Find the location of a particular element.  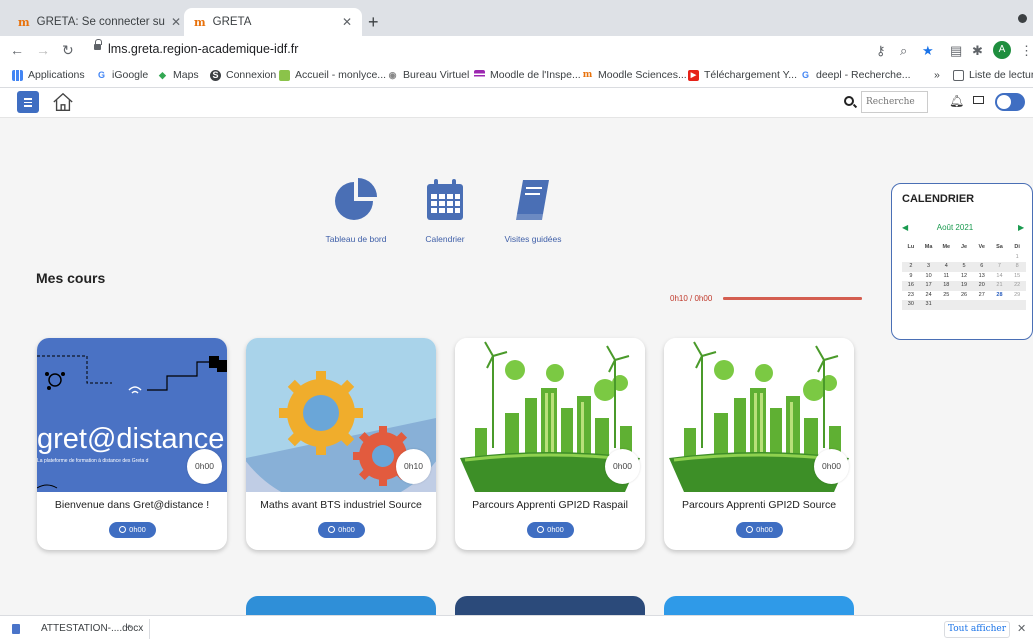

close-icon: ✕ is located at coordinates (1021, 628).